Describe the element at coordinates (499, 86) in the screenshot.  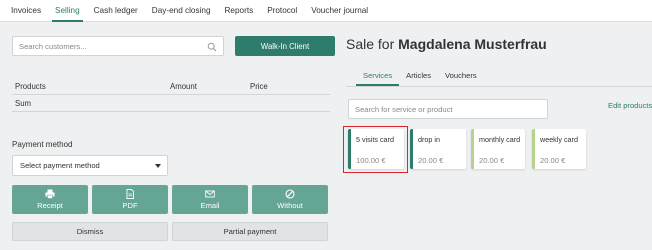
I see `tabs-divider` at that location.